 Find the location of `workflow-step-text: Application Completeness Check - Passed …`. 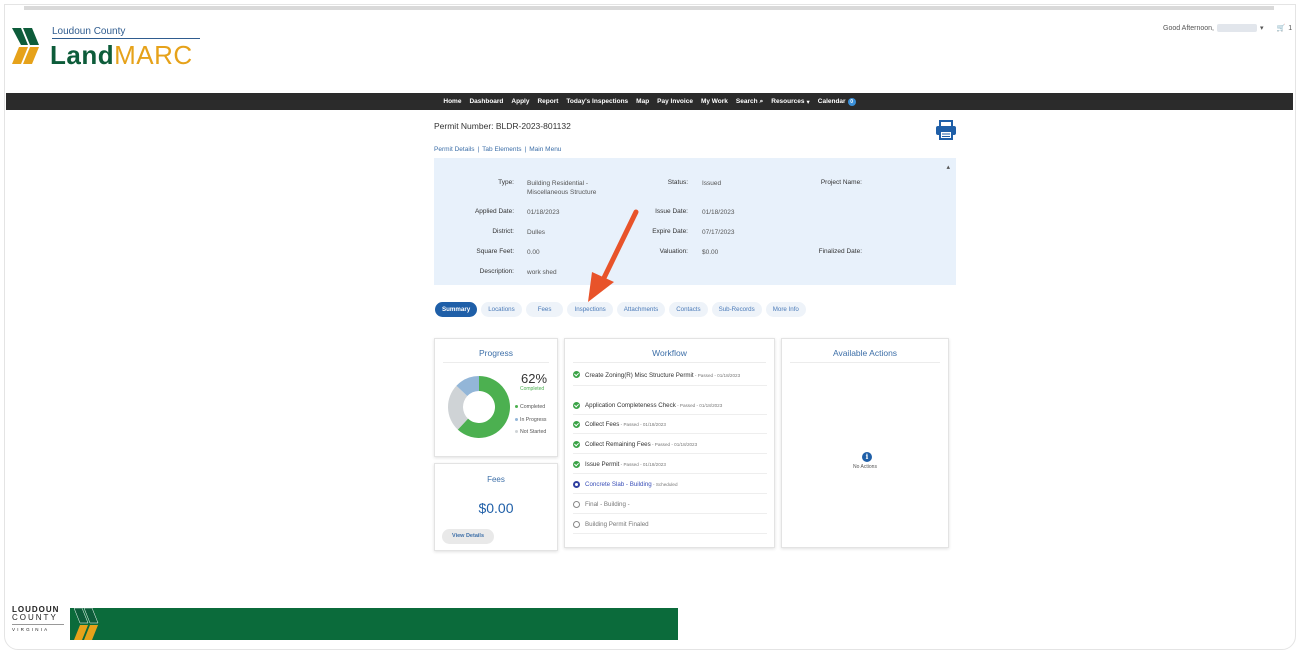

workflow-step-text: Application Completeness Check - Passed … is located at coordinates (653, 405).